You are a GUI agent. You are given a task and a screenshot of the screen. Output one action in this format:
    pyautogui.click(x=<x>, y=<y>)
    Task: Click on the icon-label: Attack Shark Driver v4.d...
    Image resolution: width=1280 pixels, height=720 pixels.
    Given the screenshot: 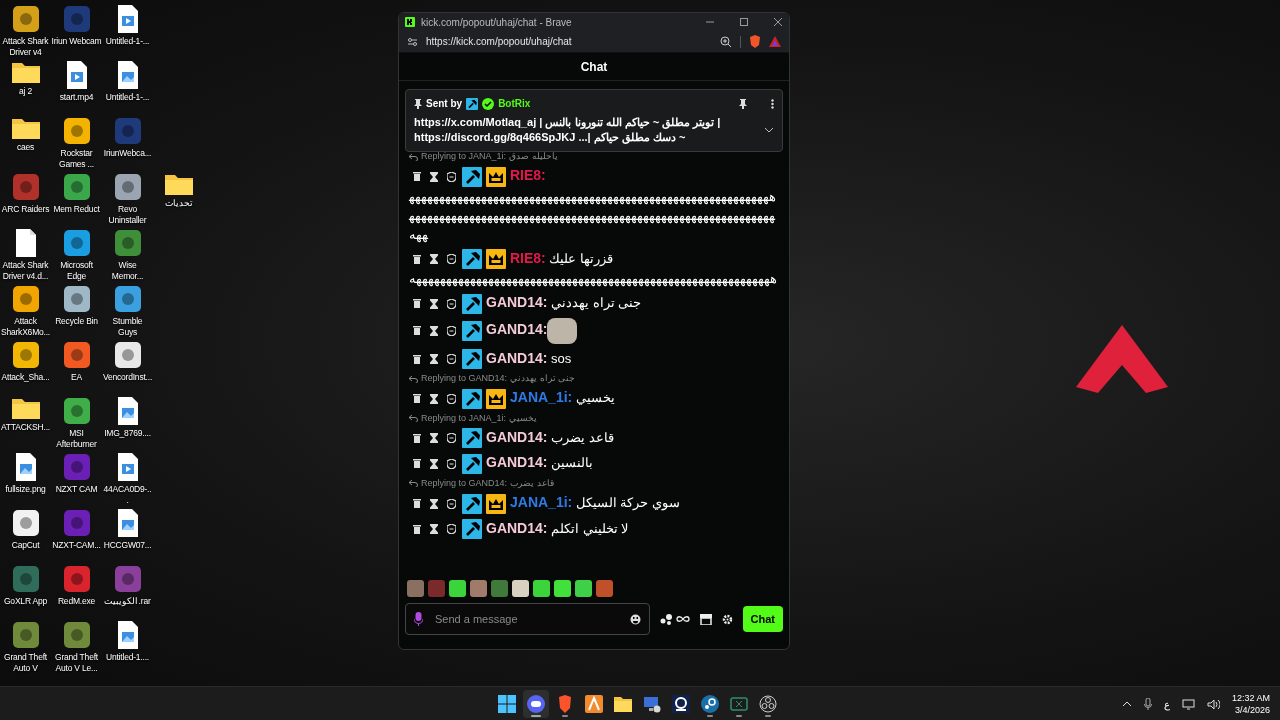 What is the action you would take?
    pyautogui.click(x=25, y=271)
    